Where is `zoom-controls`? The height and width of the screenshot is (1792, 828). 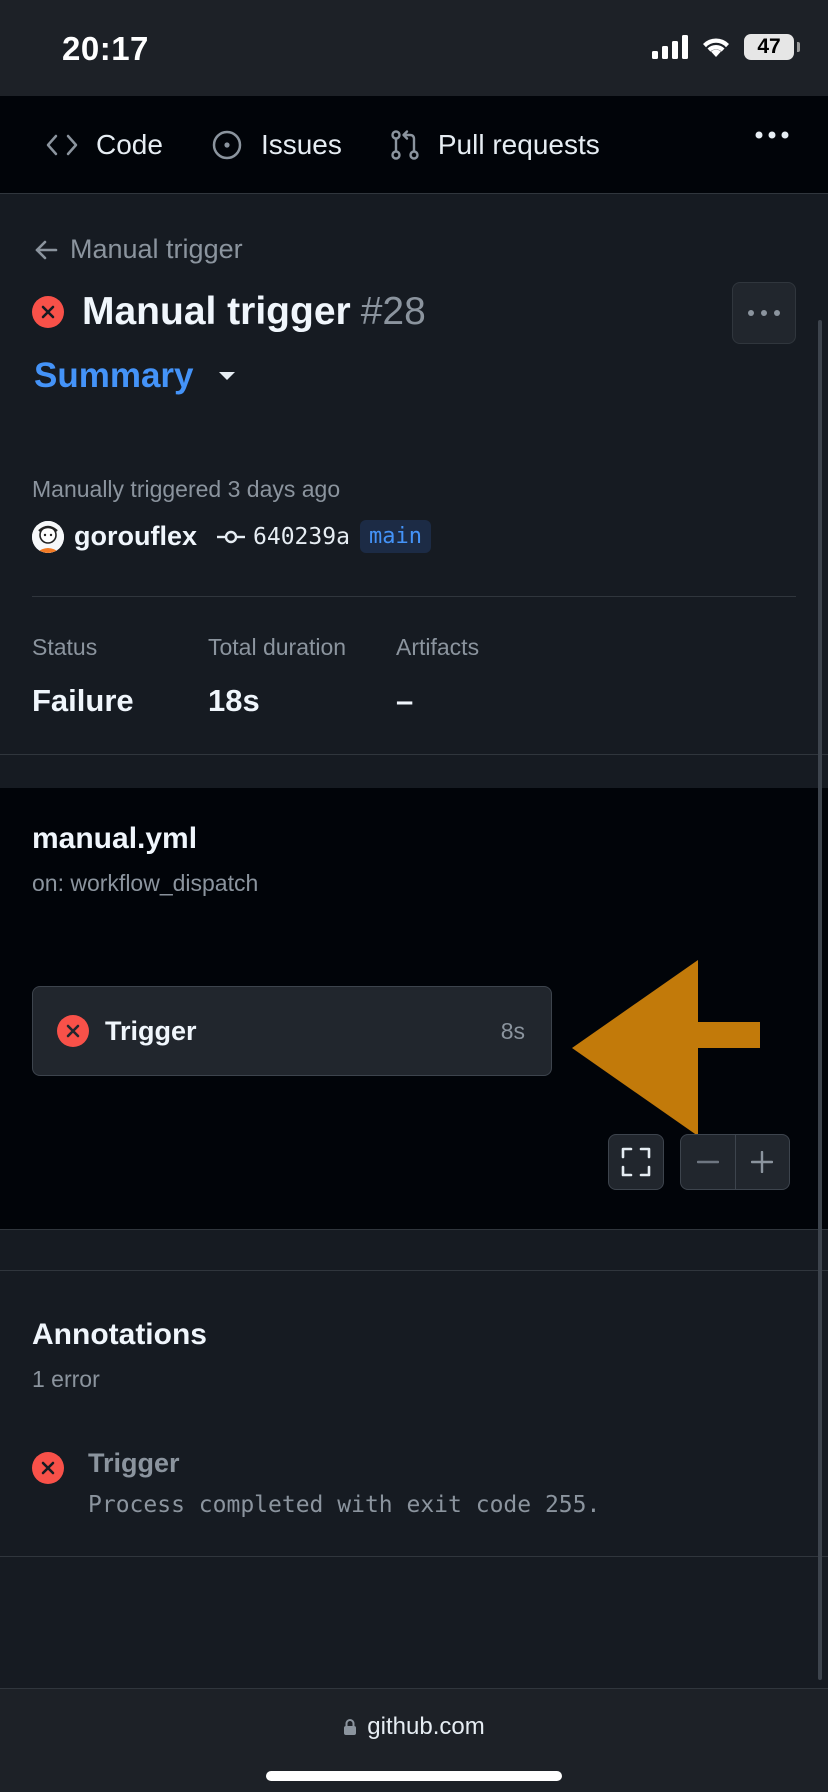 zoom-controls is located at coordinates (735, 1162).